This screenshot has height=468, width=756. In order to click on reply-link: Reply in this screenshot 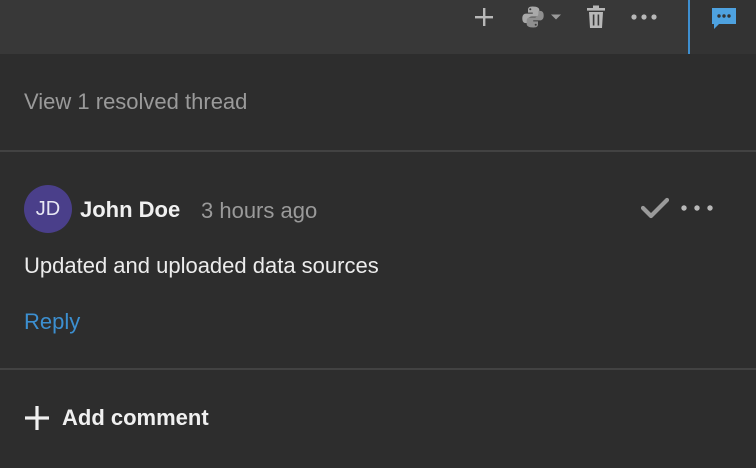, I will do `click(52, 322)`.